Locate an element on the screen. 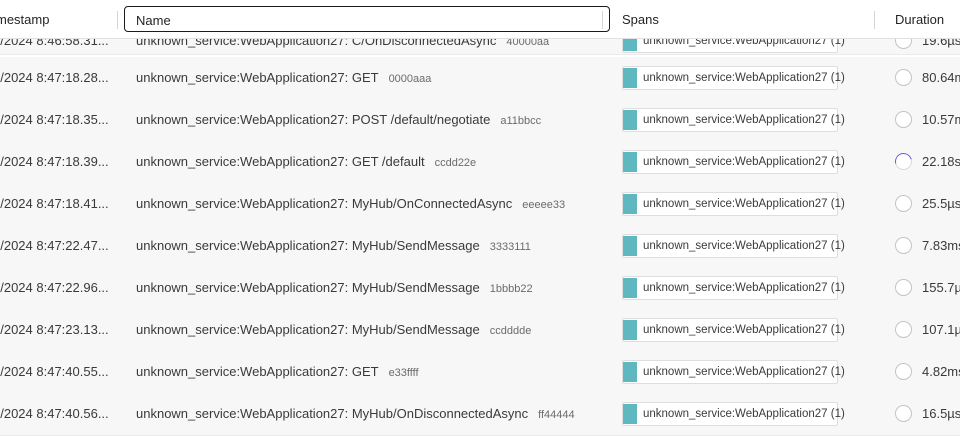 The image size is (960, 436). column-header-timestamp: mestamp is located at coordinates (57, 19).